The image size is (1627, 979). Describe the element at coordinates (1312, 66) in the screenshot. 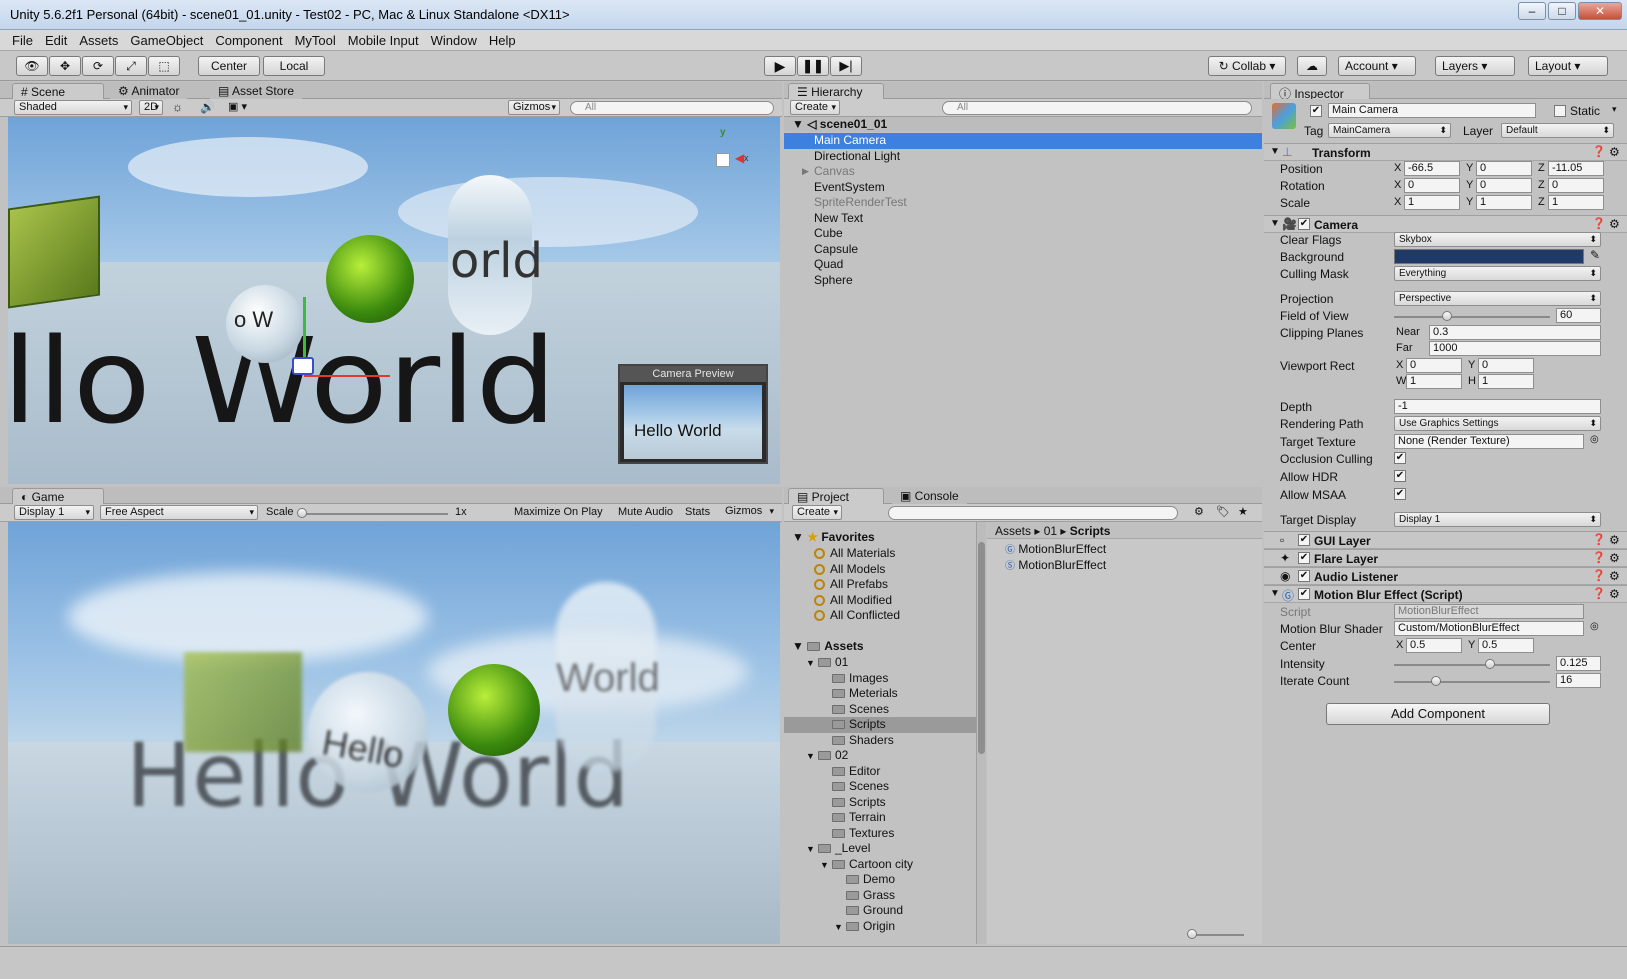

I see `cloud-icon: ☁` at that location.